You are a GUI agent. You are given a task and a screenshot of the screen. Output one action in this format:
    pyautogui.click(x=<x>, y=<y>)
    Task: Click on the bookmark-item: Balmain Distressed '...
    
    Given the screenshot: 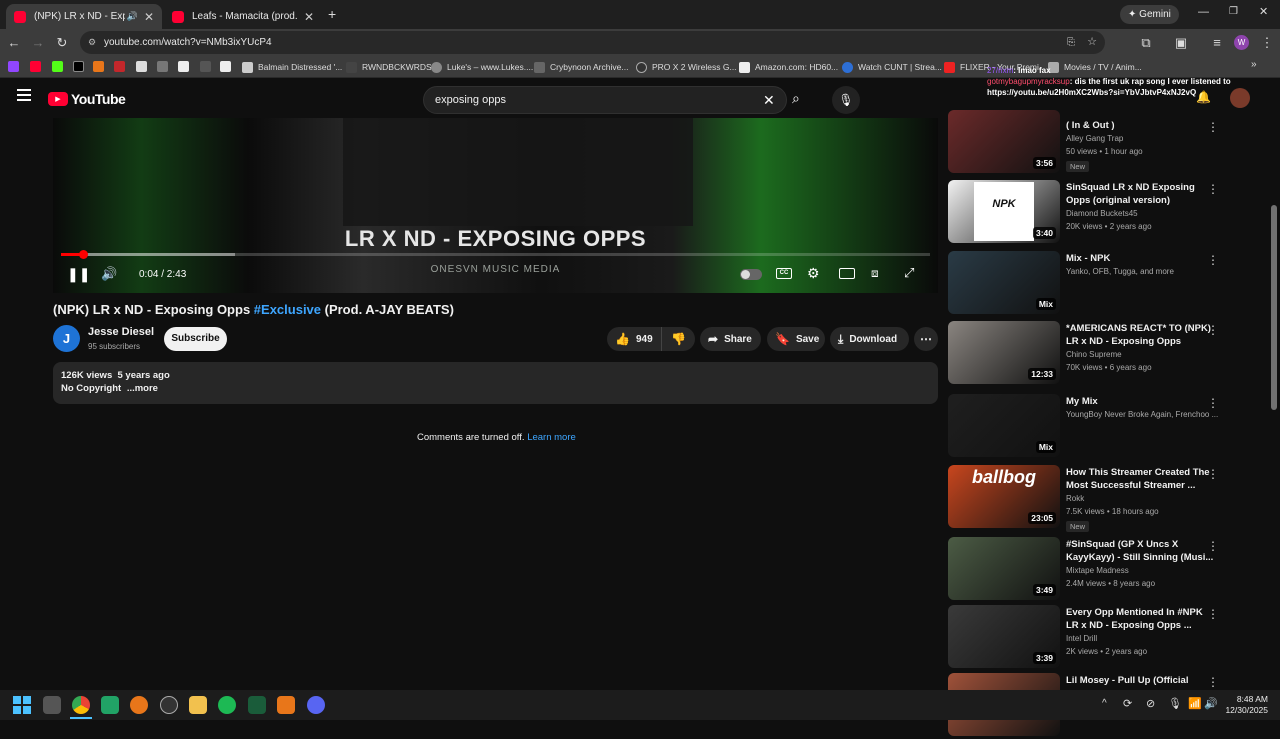 What is the action you would take?
    pyautogui.click(x=292, y=67)
    